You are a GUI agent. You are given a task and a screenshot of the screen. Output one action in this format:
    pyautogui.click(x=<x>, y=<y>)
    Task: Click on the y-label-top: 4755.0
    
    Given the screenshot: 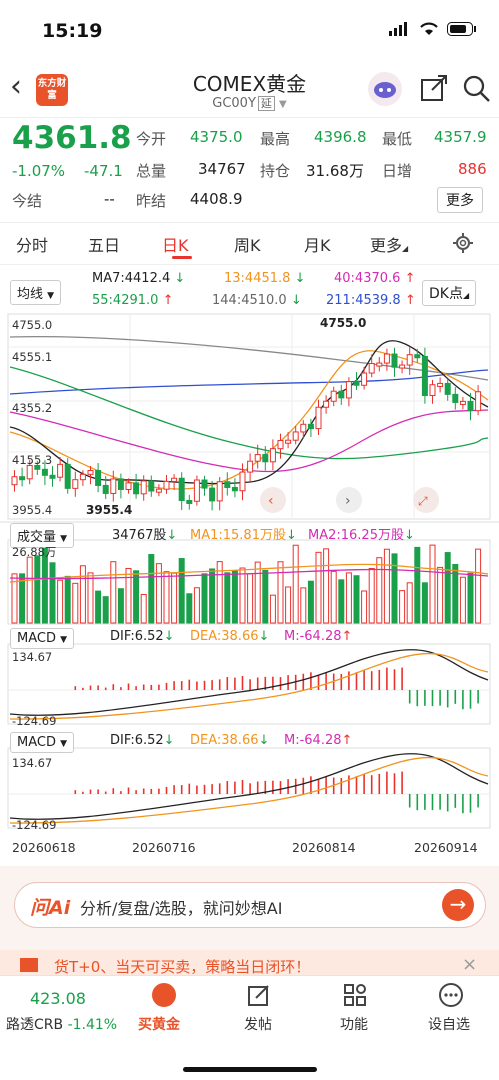 What is the action you would take?
    pyautogui.click(x=32, y=325)
    